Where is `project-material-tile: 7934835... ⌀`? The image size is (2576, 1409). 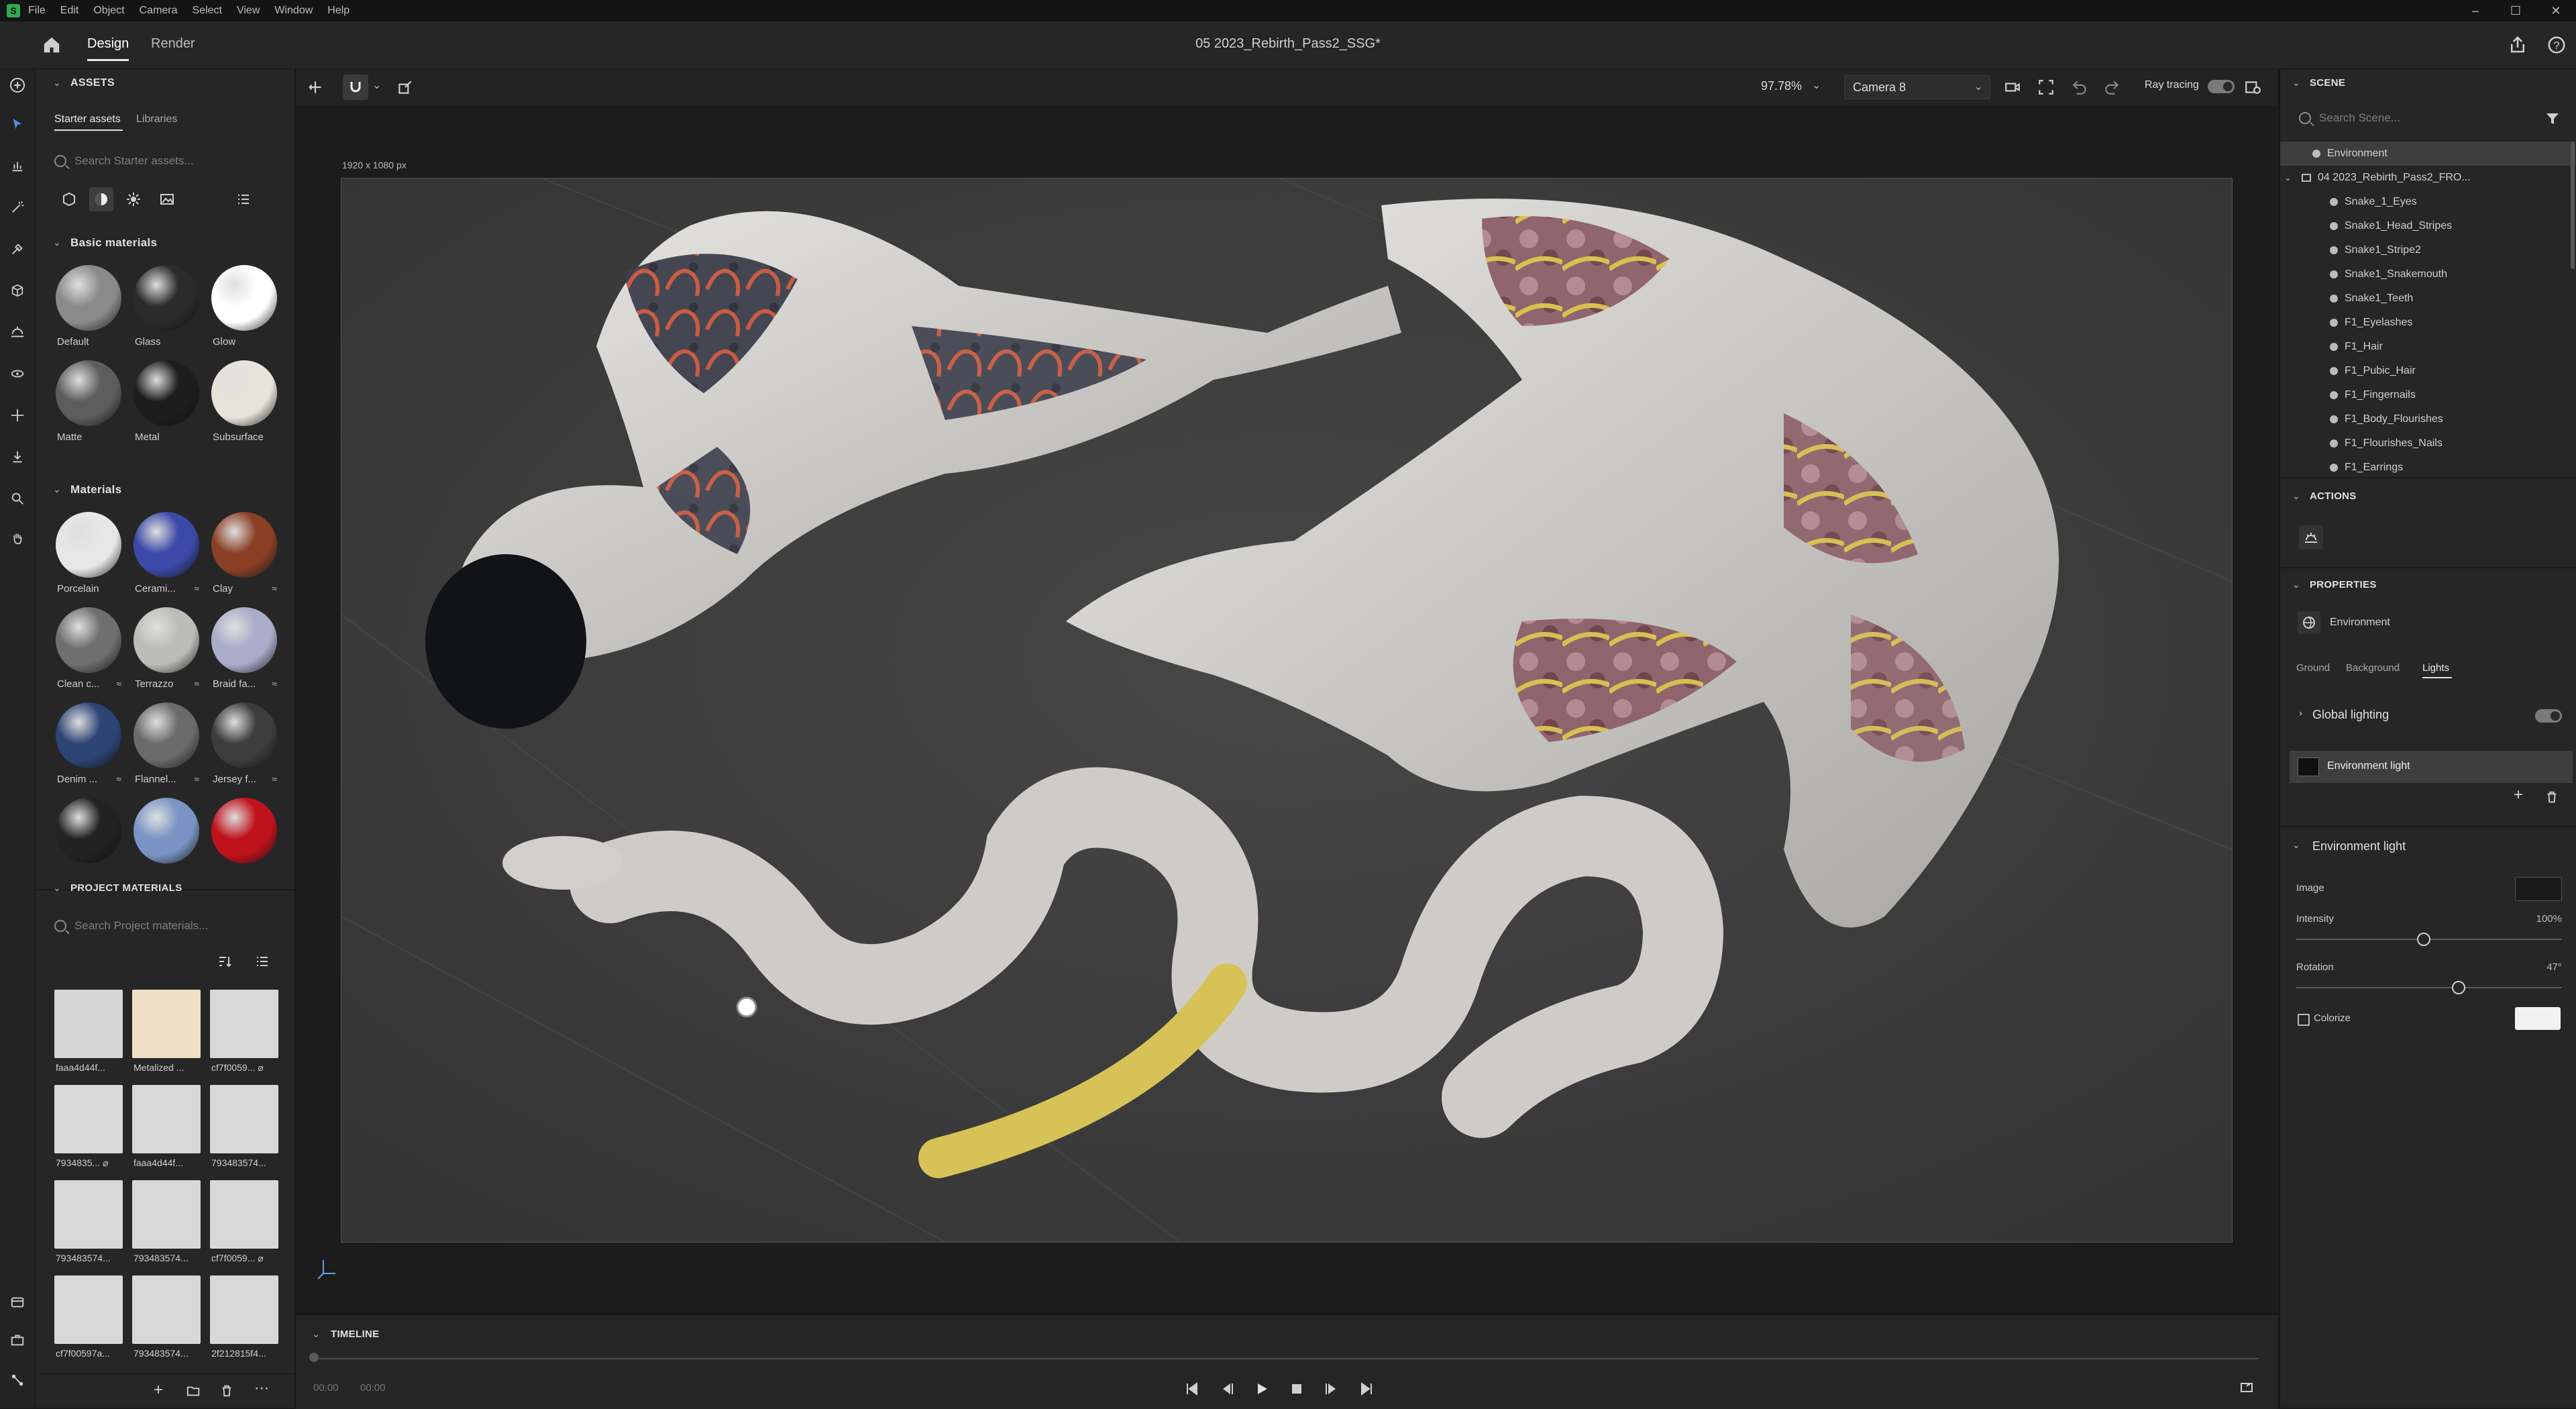
project-material-tile: 7934835... ⌀ is located at coordinates (89, 1128).